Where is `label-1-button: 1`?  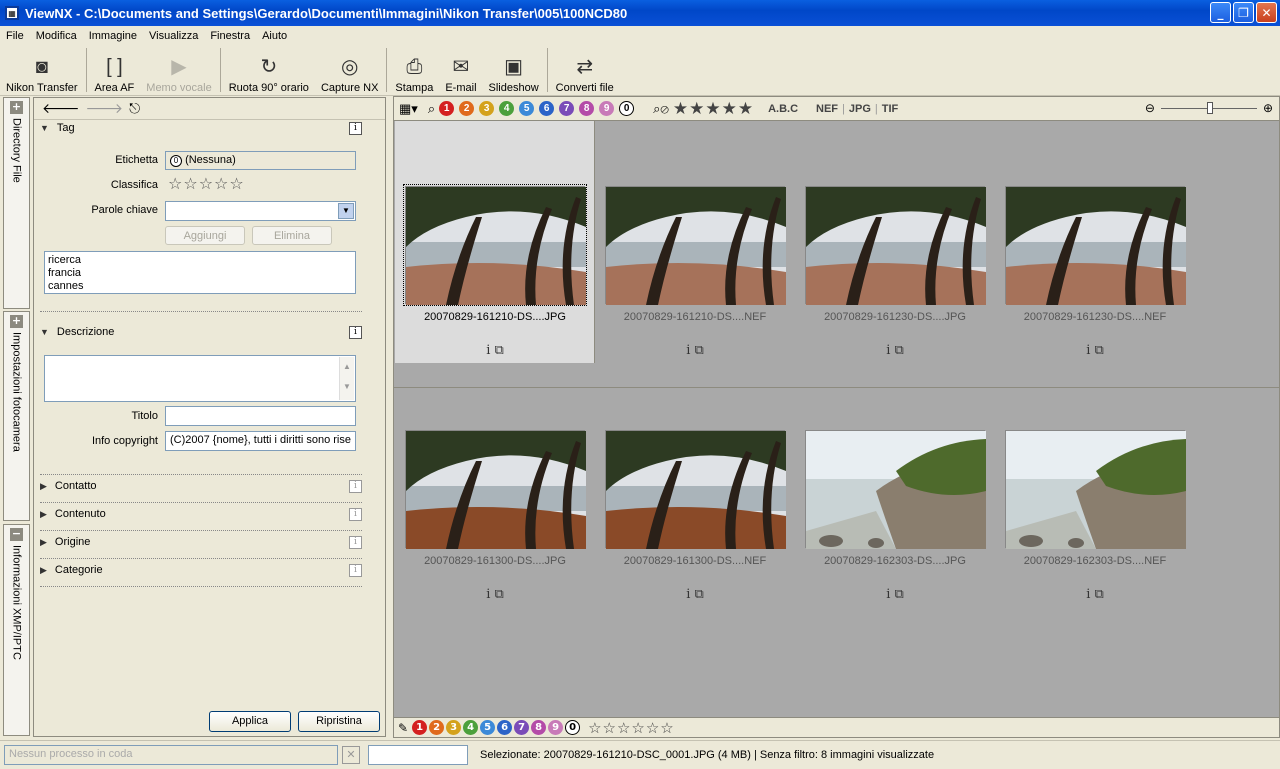
label-1-button: 1 is located at coordinates (447, 108).